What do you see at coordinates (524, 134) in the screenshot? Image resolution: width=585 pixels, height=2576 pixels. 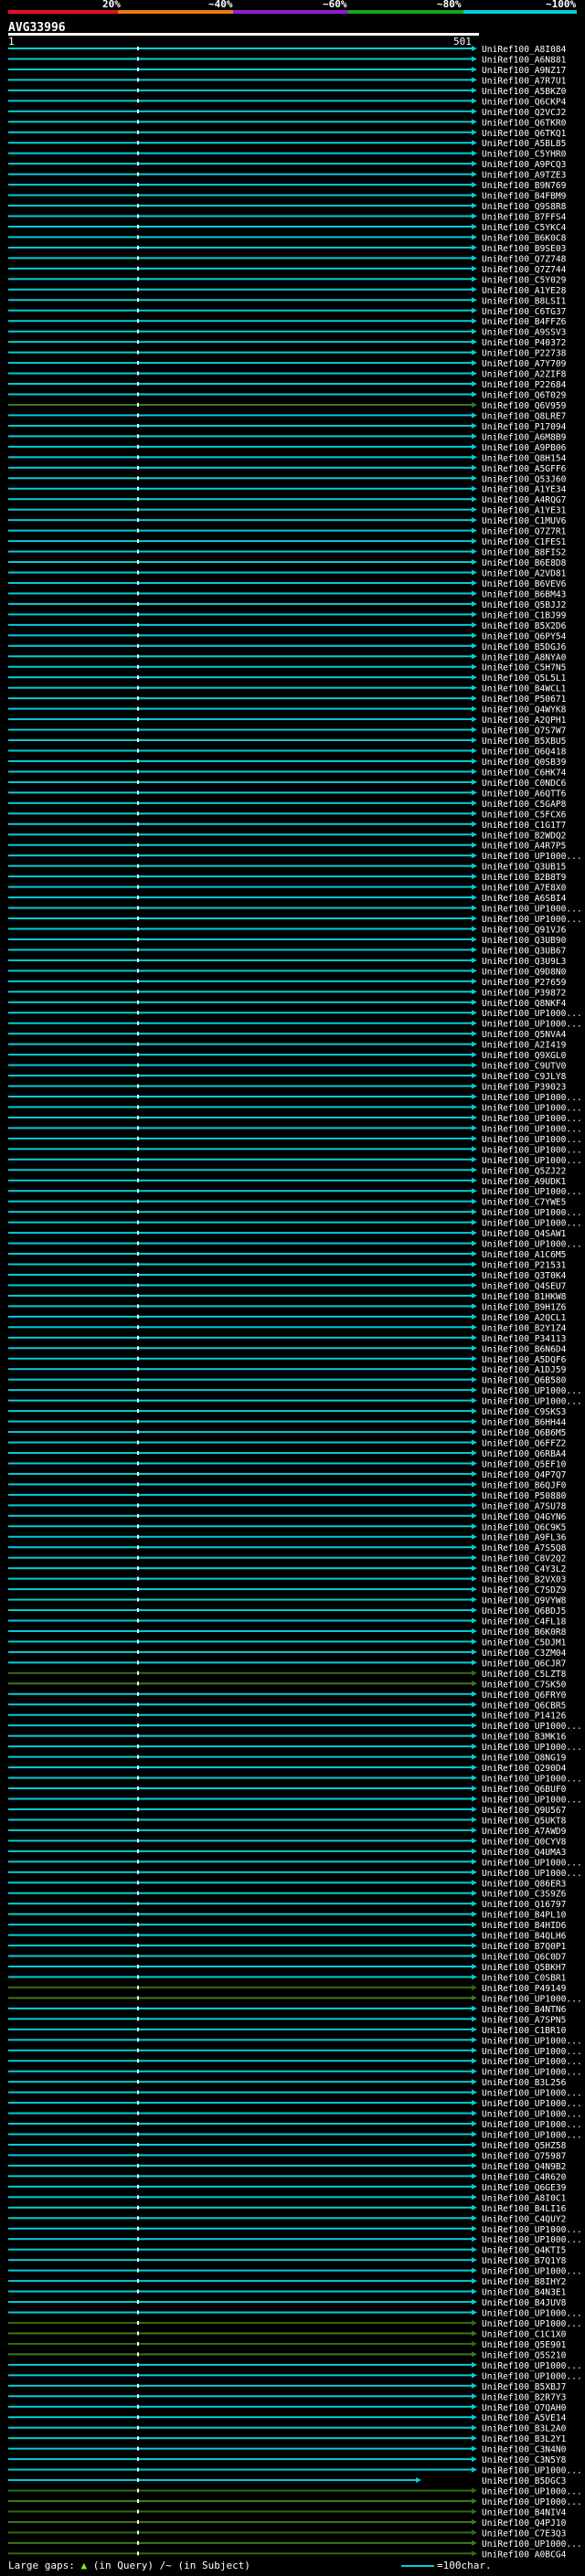 I see `hit-label: UniRef100_Q6TKQ1` at bounding box center [524, 134].